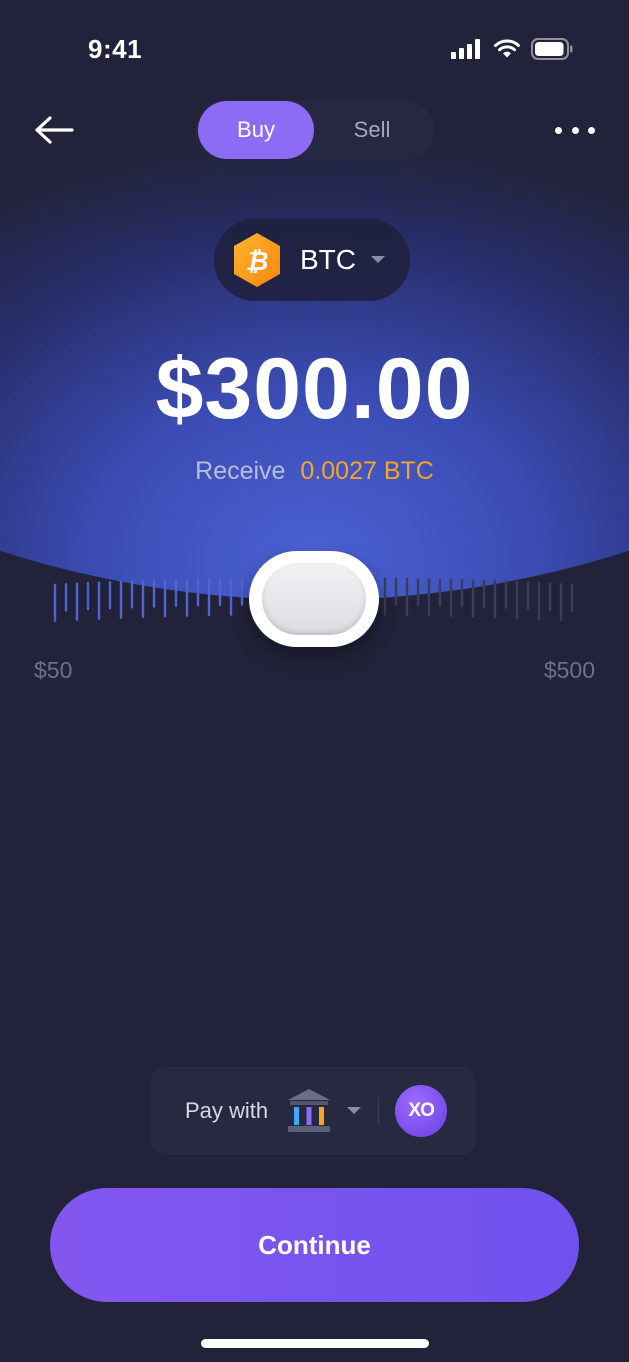 Image resolution: width=629 pixels, height=1362 pixels. I want to click on signal-icon, so click(465, 49).